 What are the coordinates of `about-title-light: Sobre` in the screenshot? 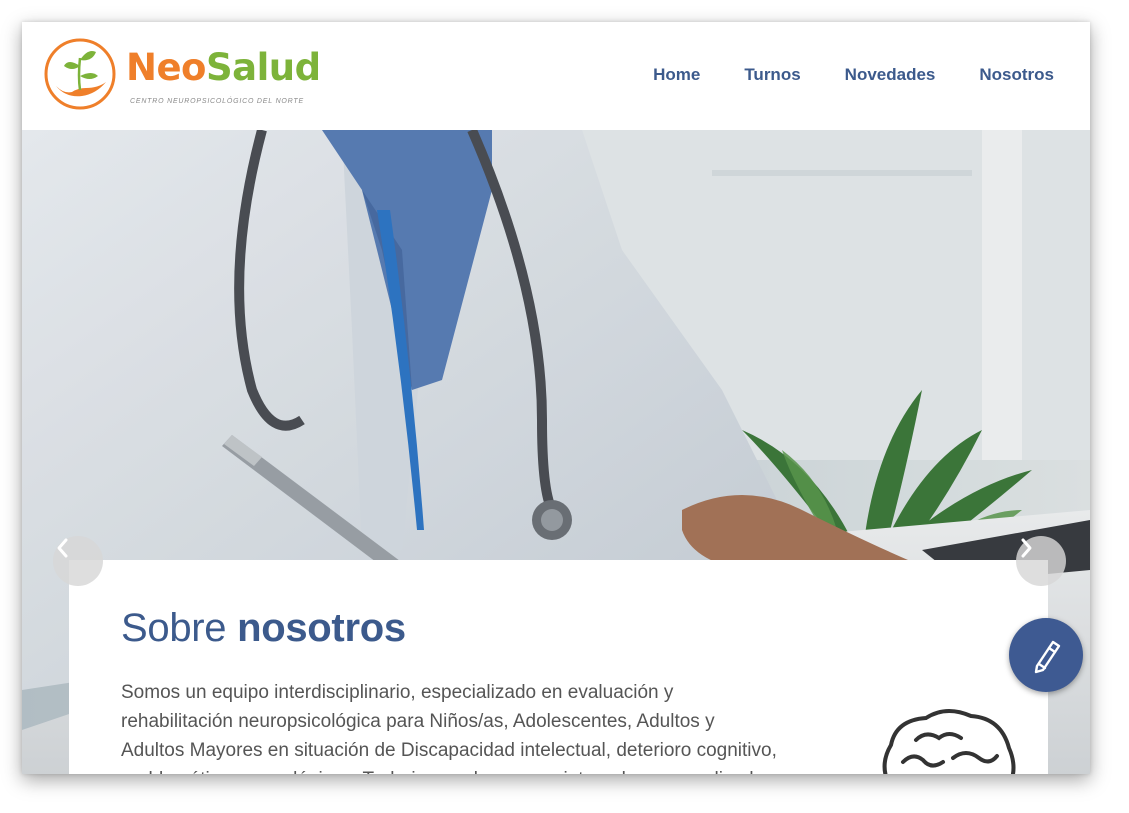 It's located at (174, 628).